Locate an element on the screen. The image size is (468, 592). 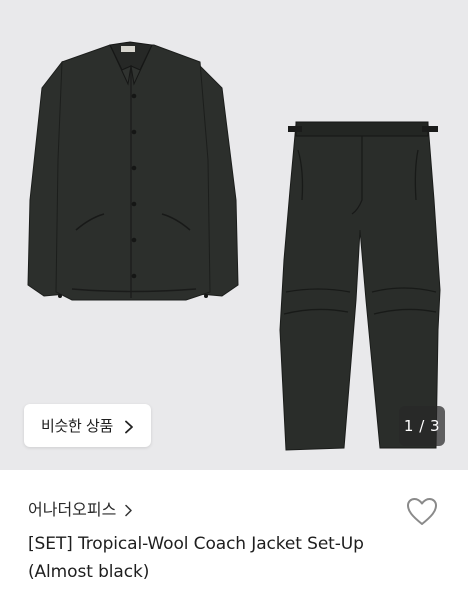
wishlist-button is located at coordinates (422, 512).